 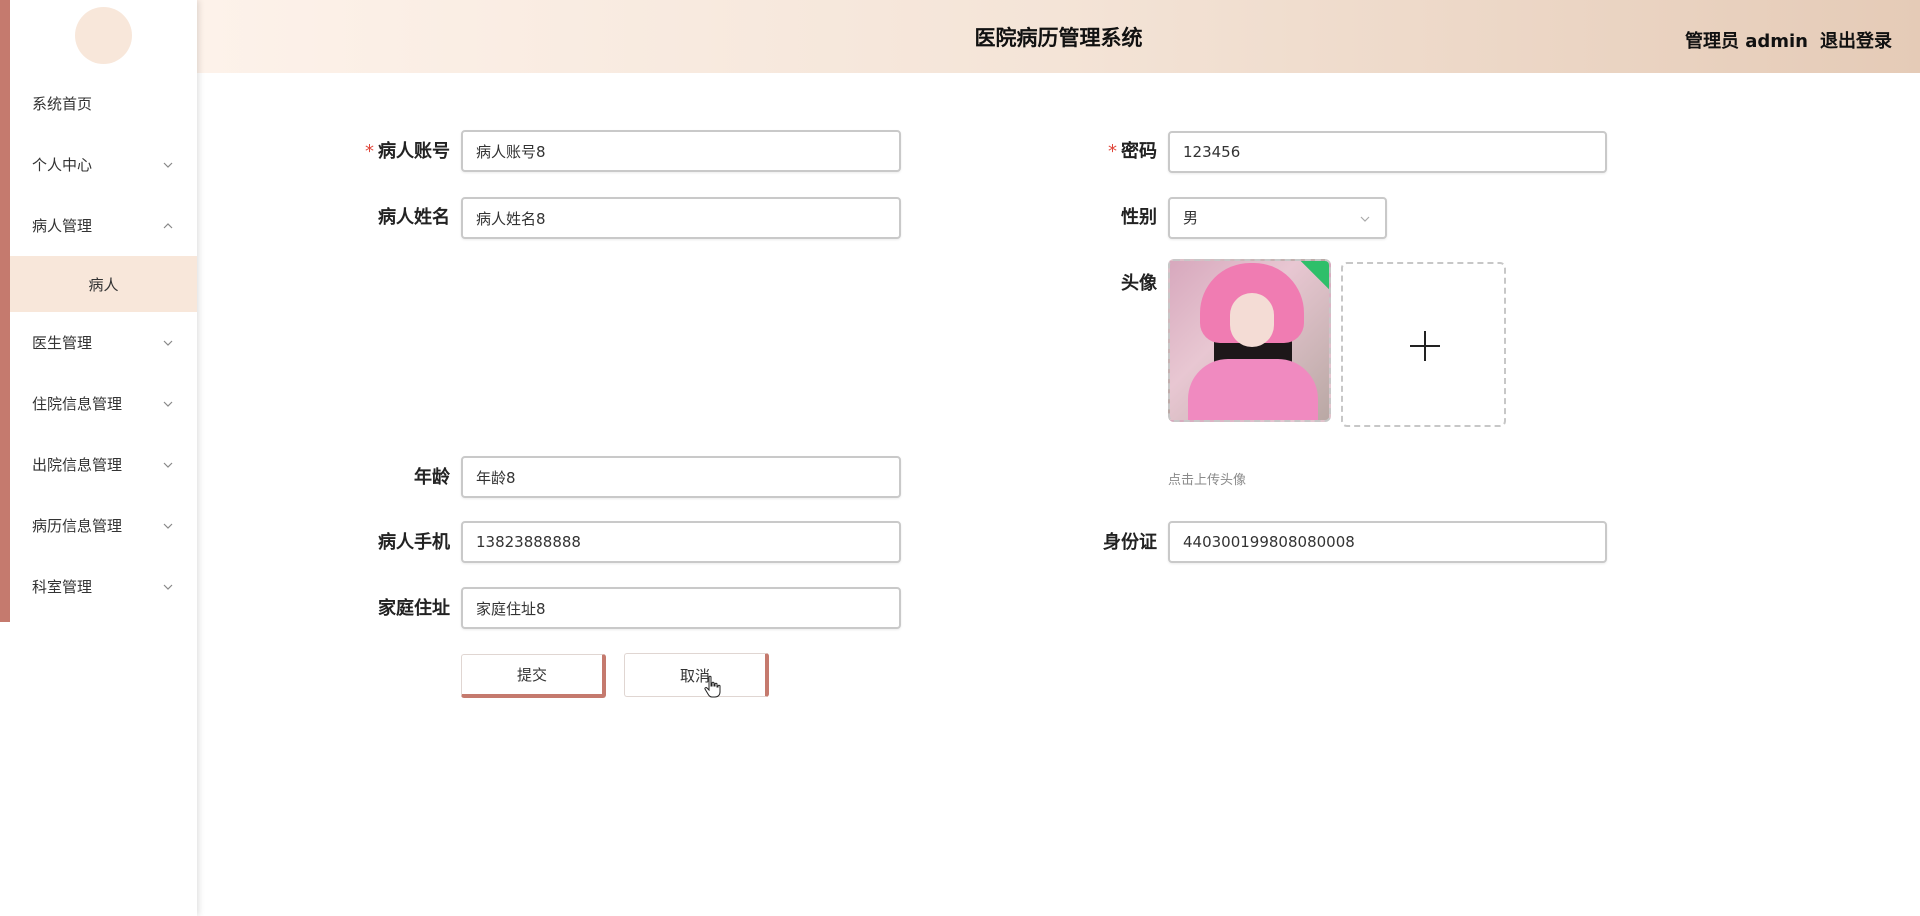 I want to click on sidebar-item-discharge-management: 出院信息管理, so click(x=98, y=464).